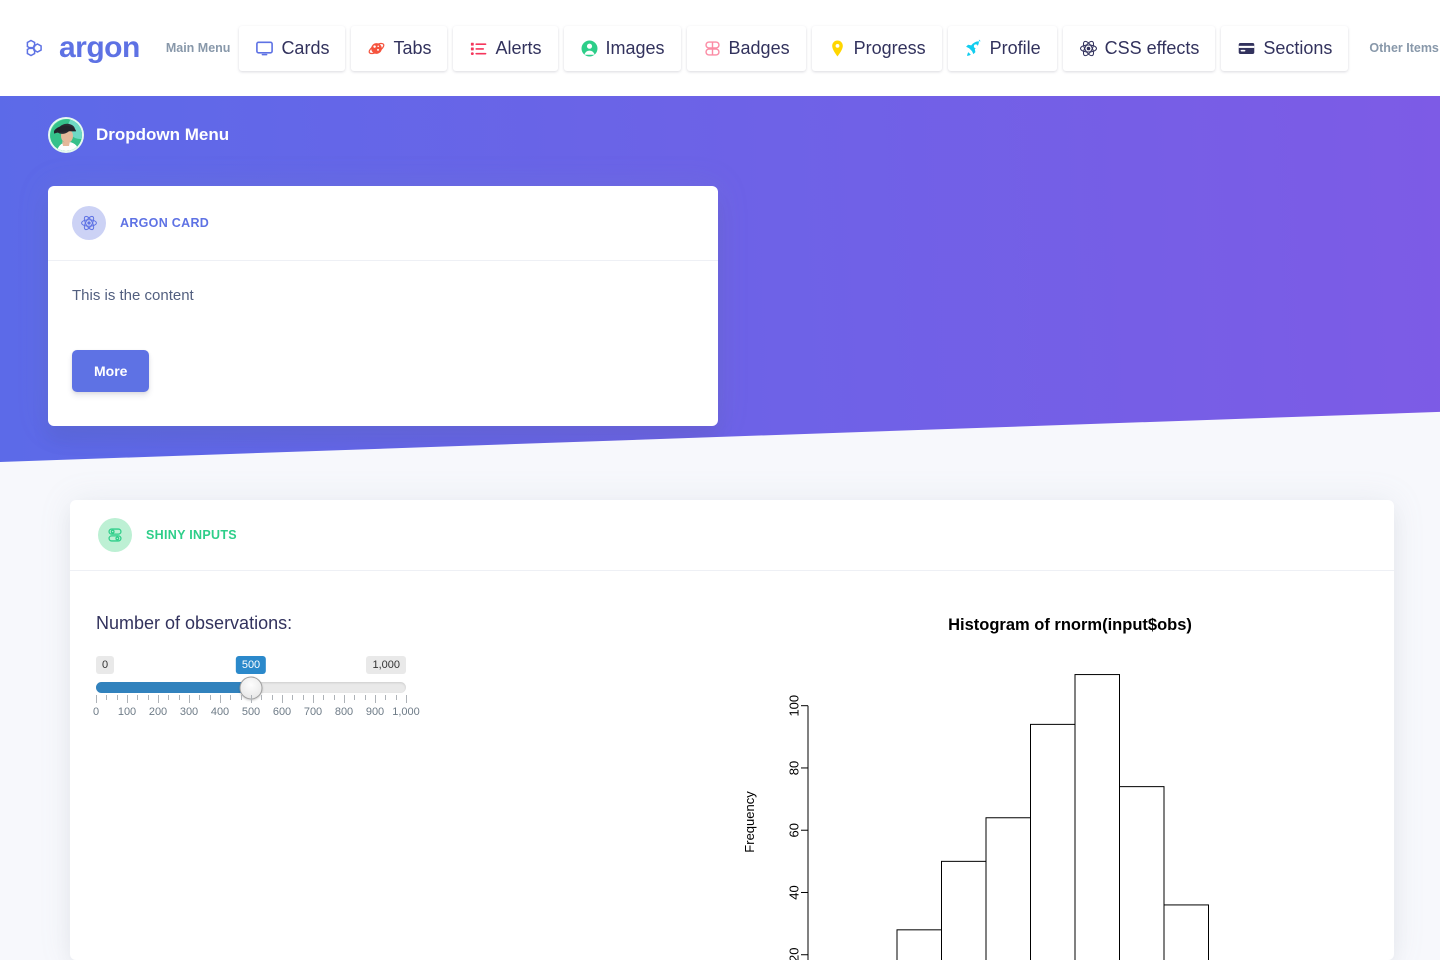 This screenshot has height=960, width=1440. Describe the element at coordinates (375, 712) in the screenshot. I see `slider-scale-label: 900` at that location.